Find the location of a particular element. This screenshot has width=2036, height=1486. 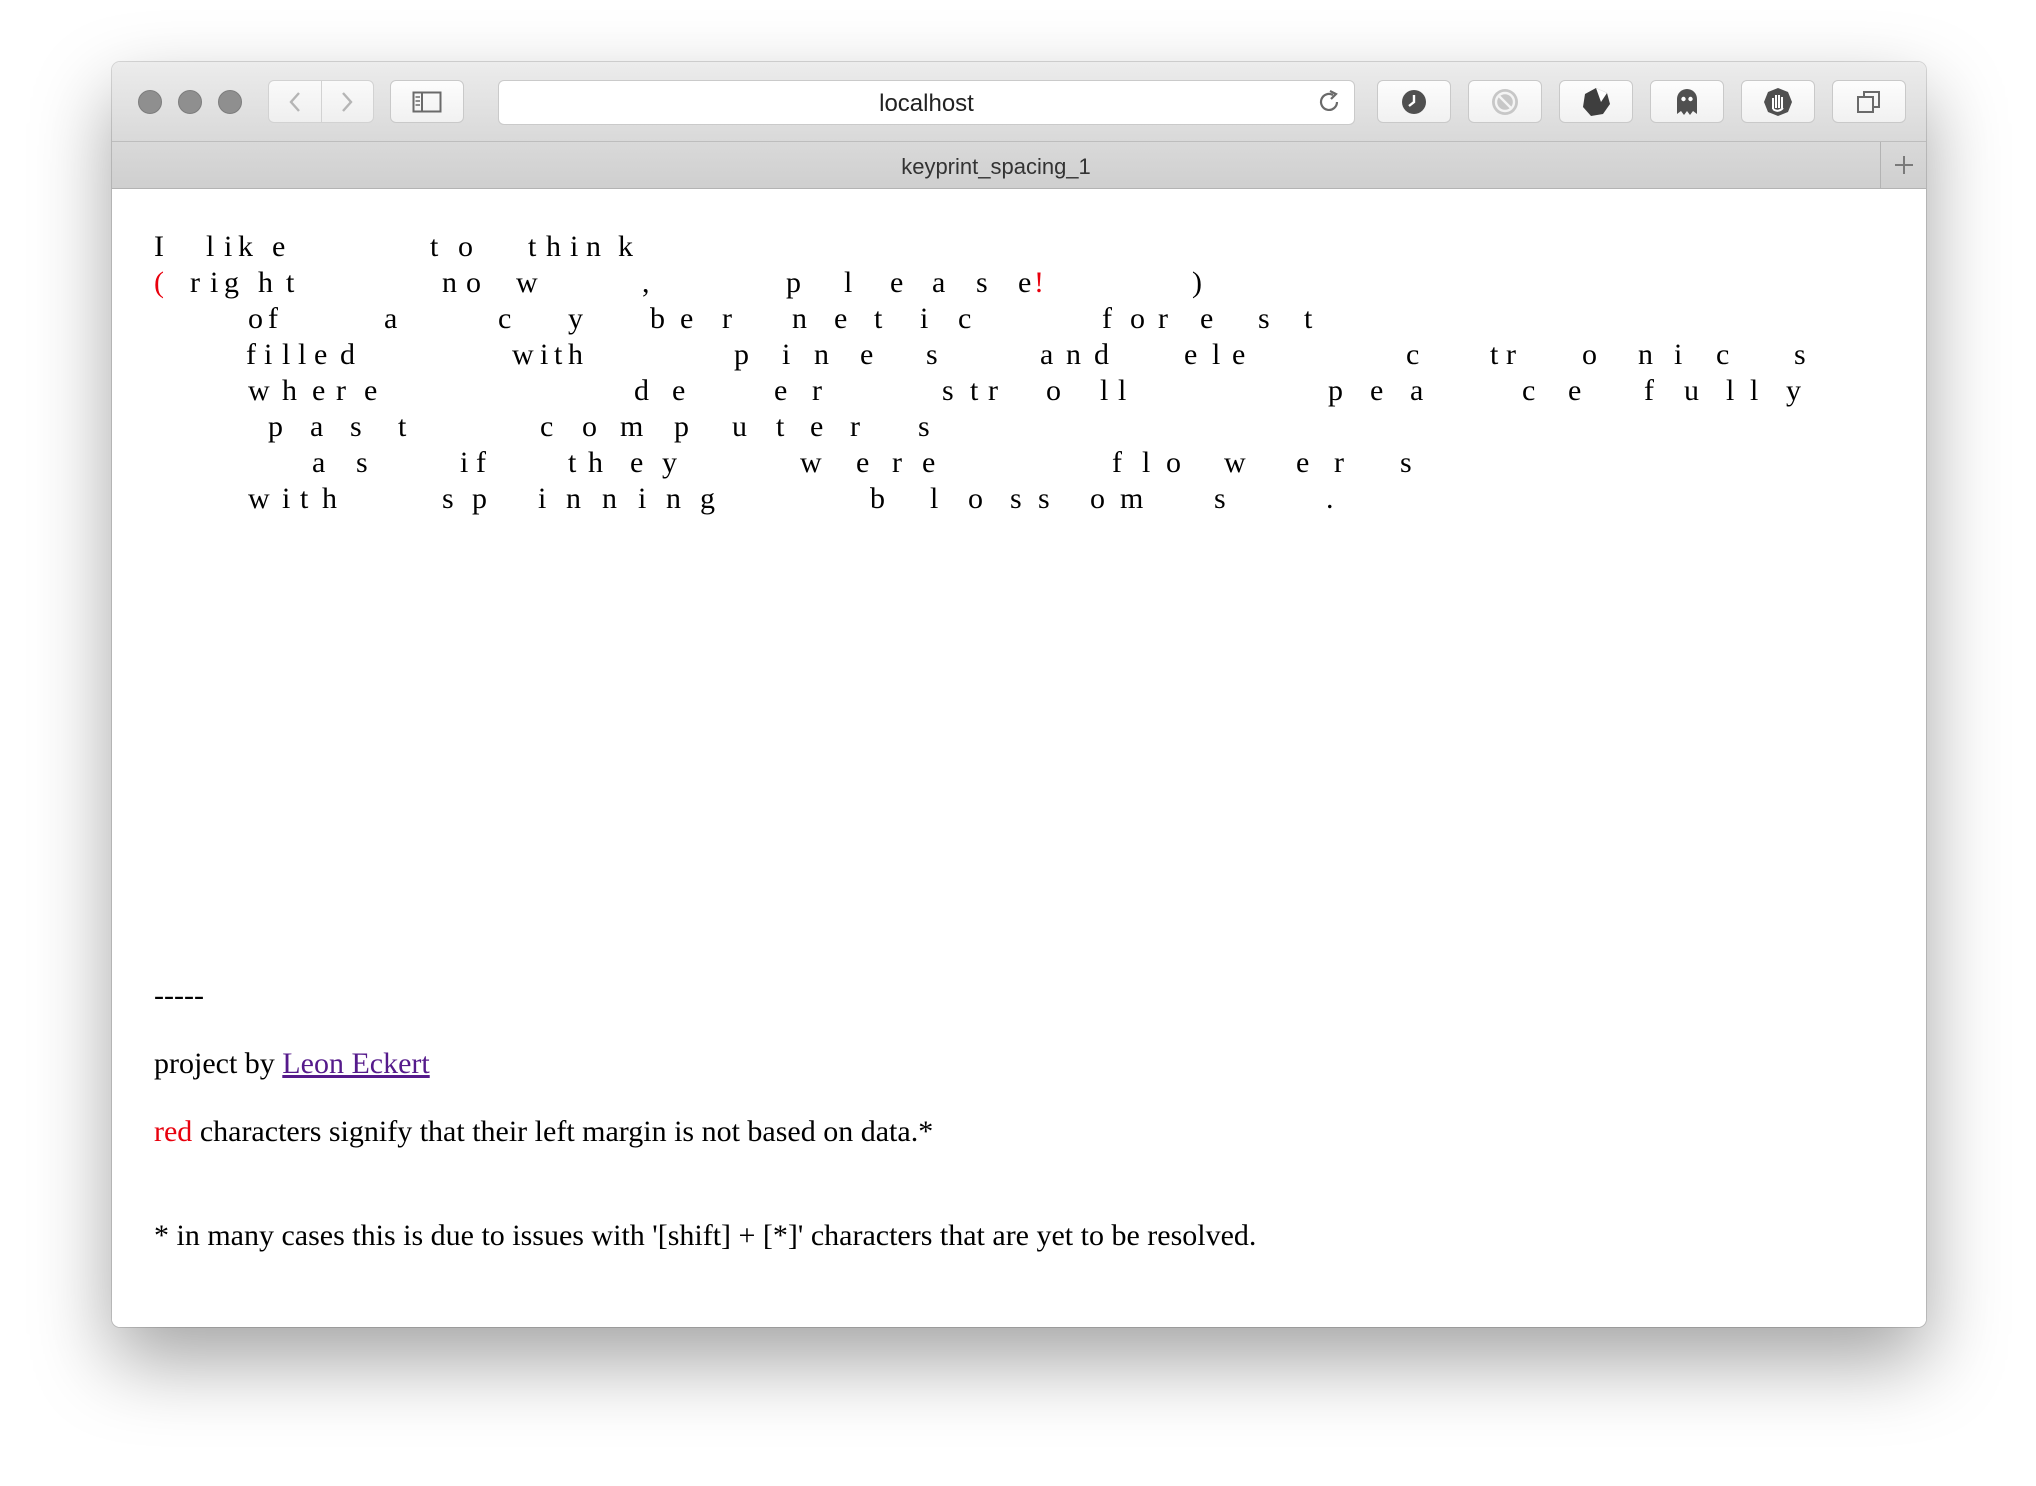

poem-char: I is located at coordinates (159, 246).